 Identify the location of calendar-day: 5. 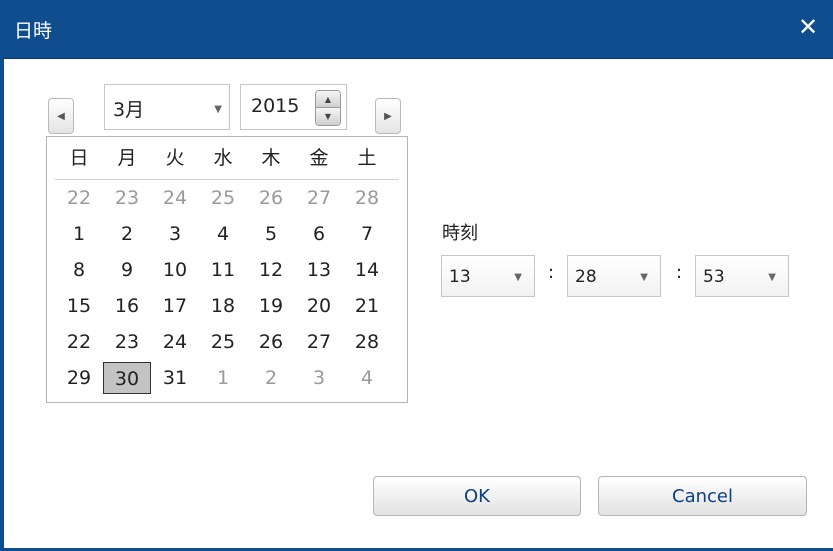
(271, 234).